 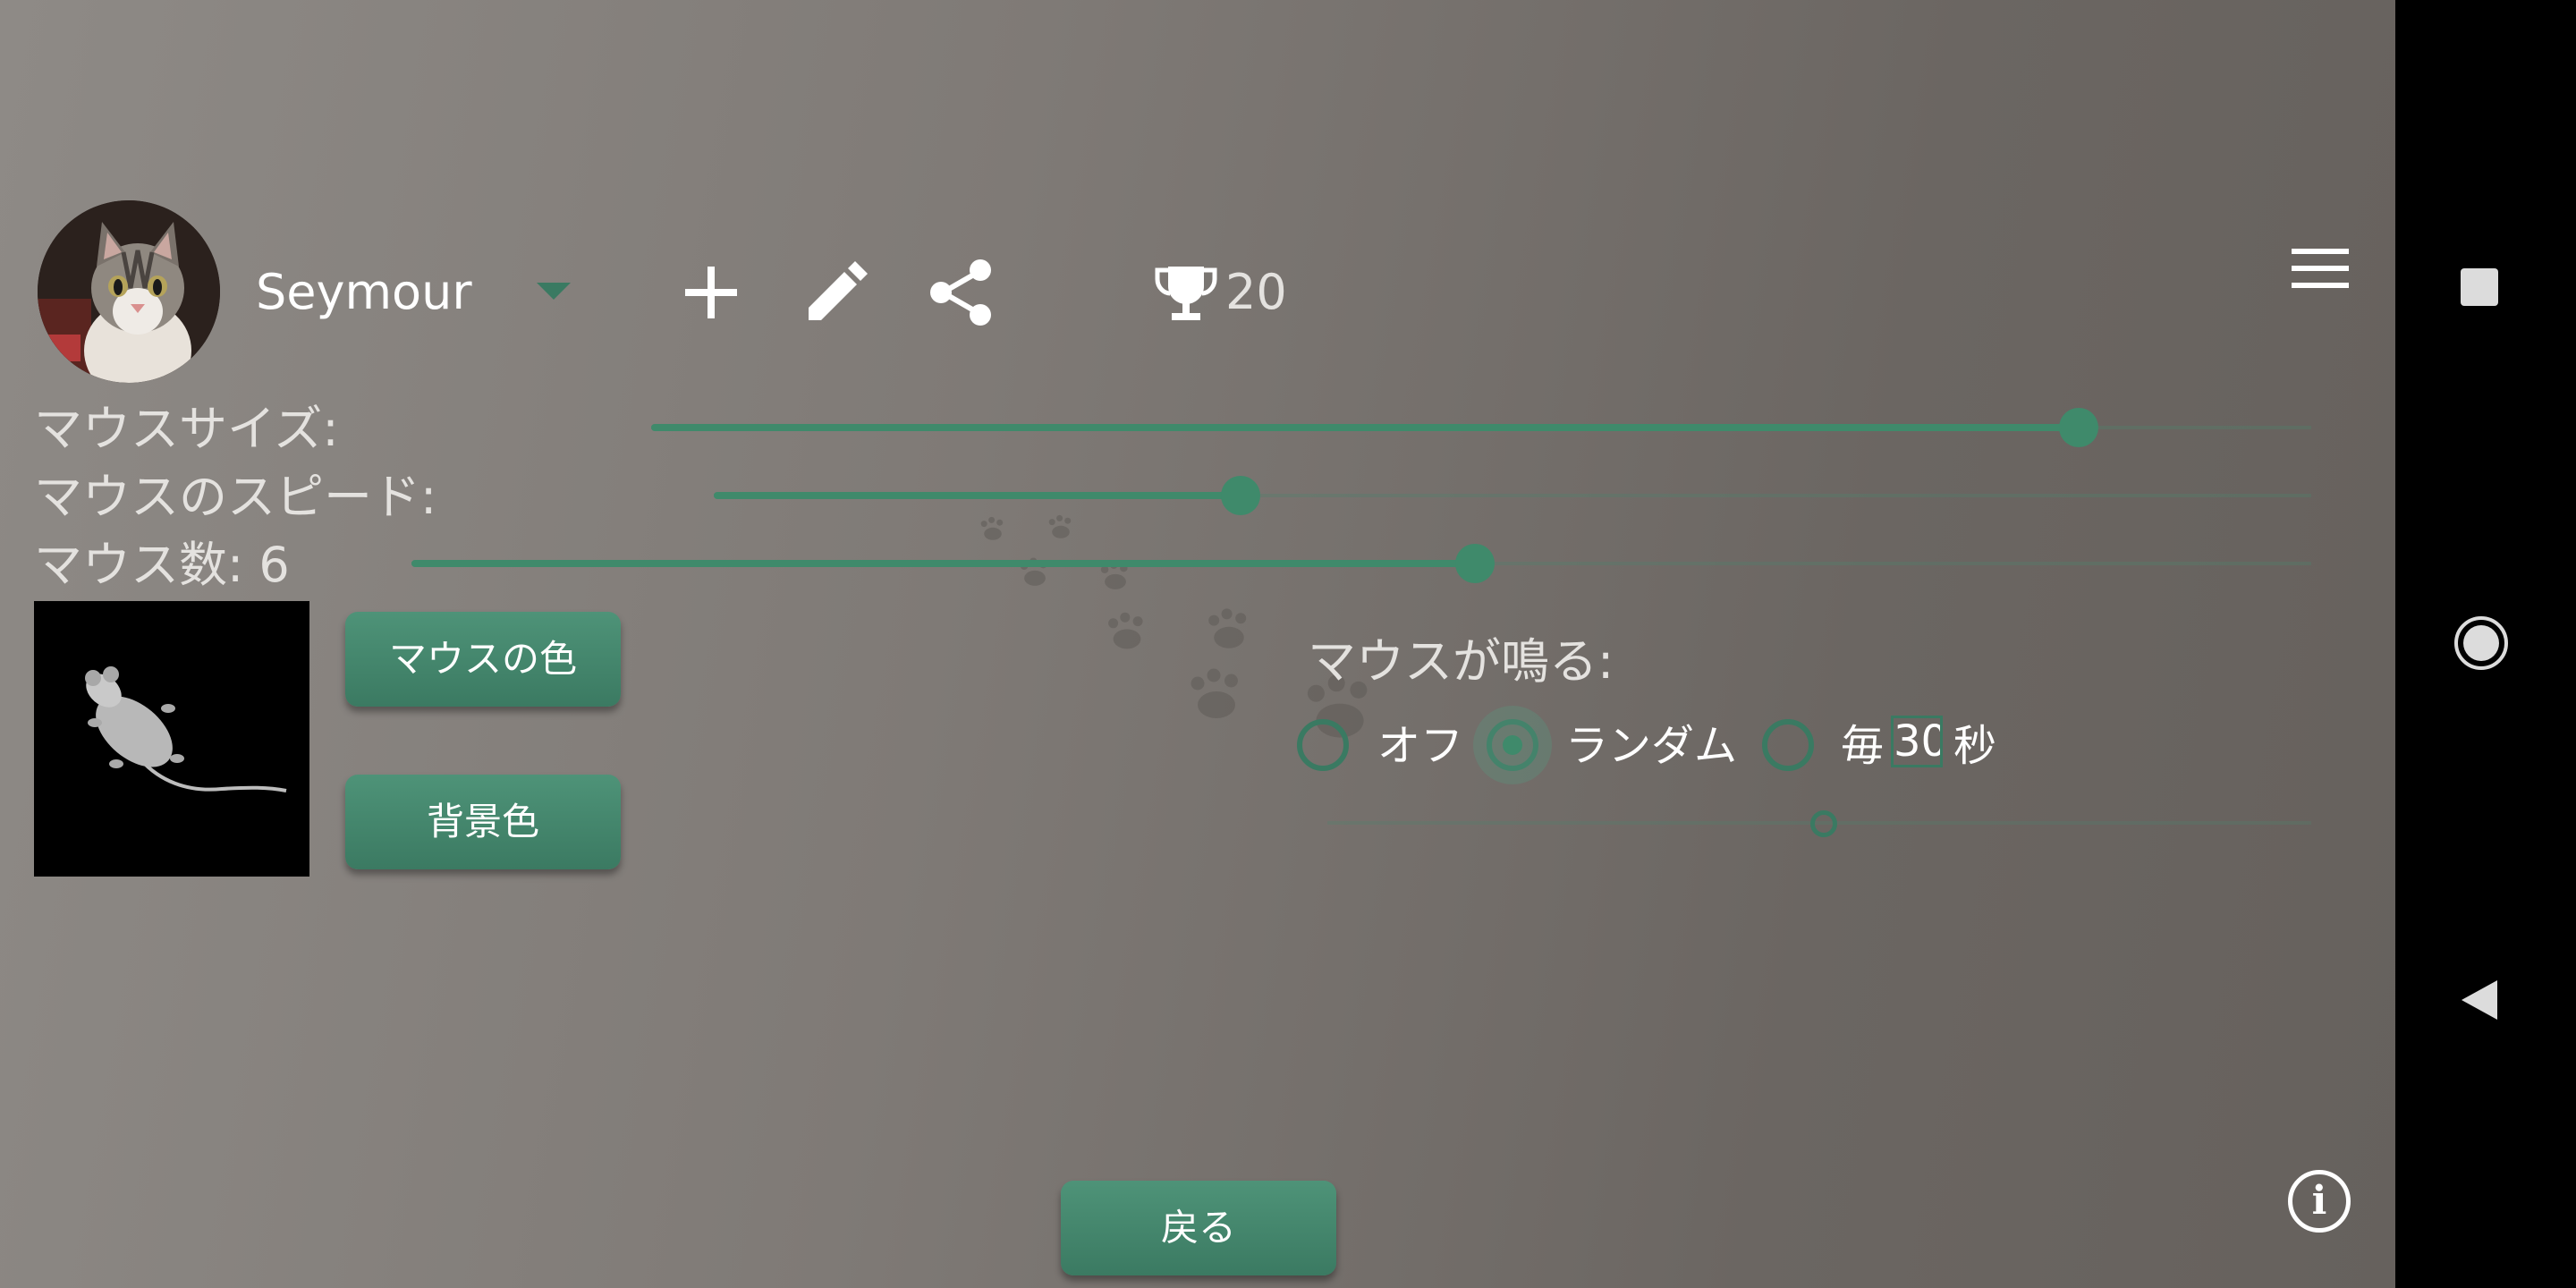 What do you see at coordinates (1475, 563) in the screenshot?
I see `mouse-count-slider-thumb` at bounding box center [1475, 563].